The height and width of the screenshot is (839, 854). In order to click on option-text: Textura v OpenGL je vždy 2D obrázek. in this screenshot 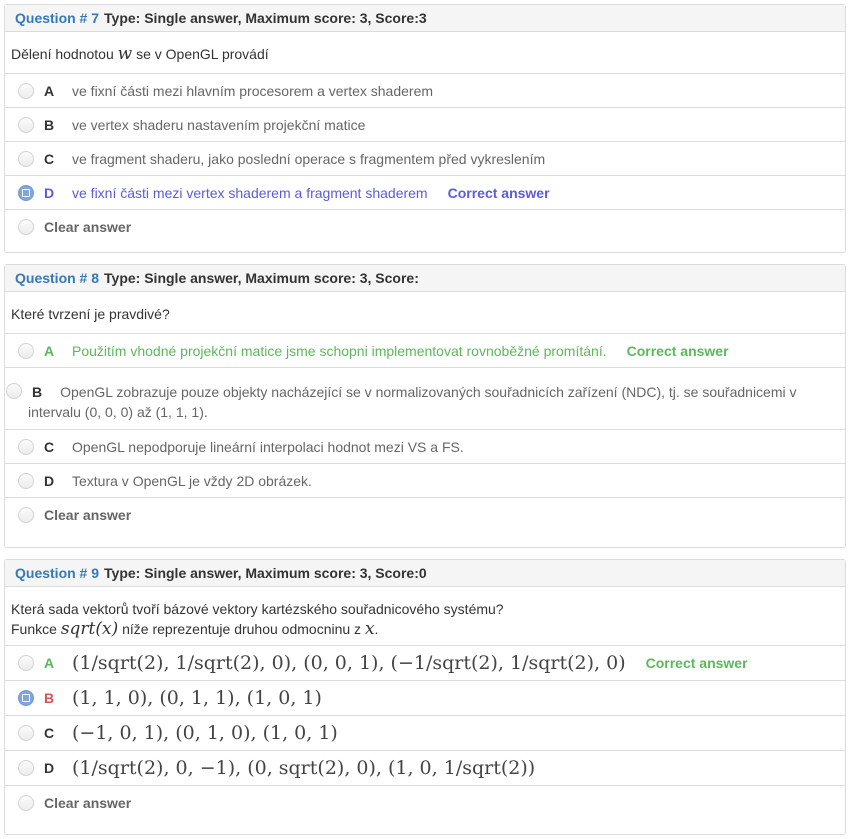, I will do `click(192, 480)`.